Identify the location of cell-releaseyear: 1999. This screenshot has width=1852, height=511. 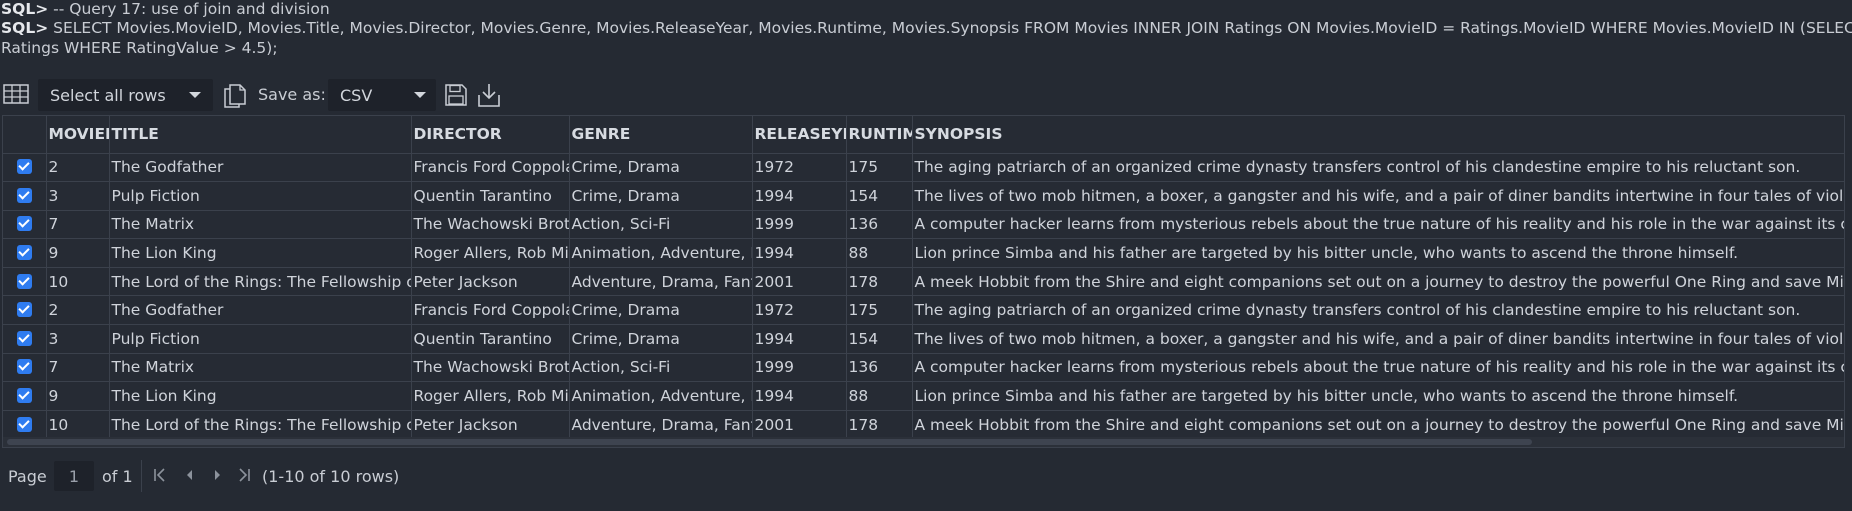
(799, 225).